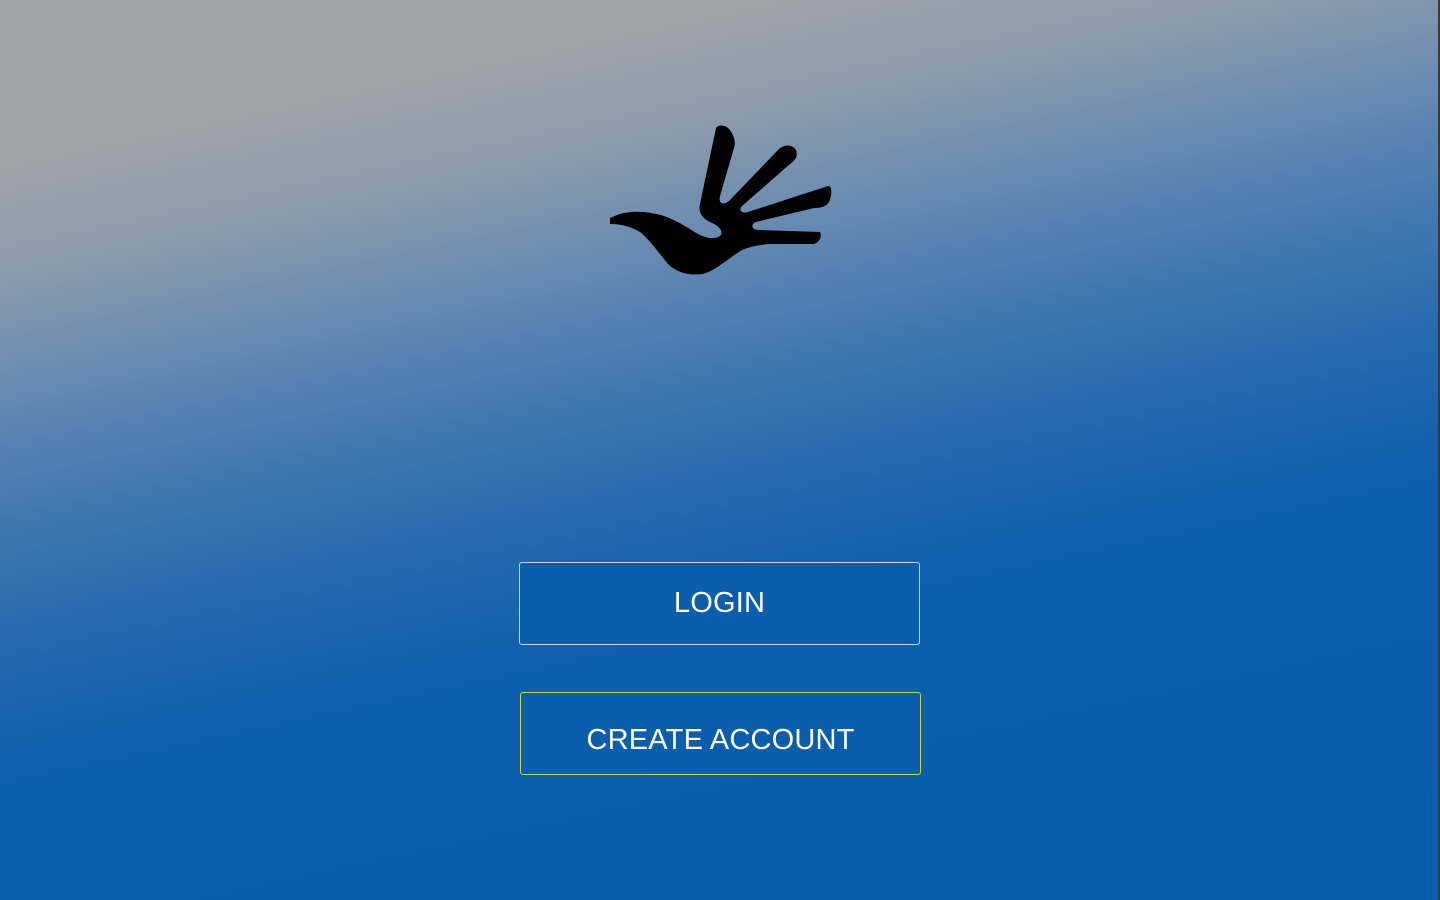  What do you see at coordinates (720, 733) in the screenshot?
I see `create-account-button: CREATE ACCOUNT` at bounding box center [720, 733].